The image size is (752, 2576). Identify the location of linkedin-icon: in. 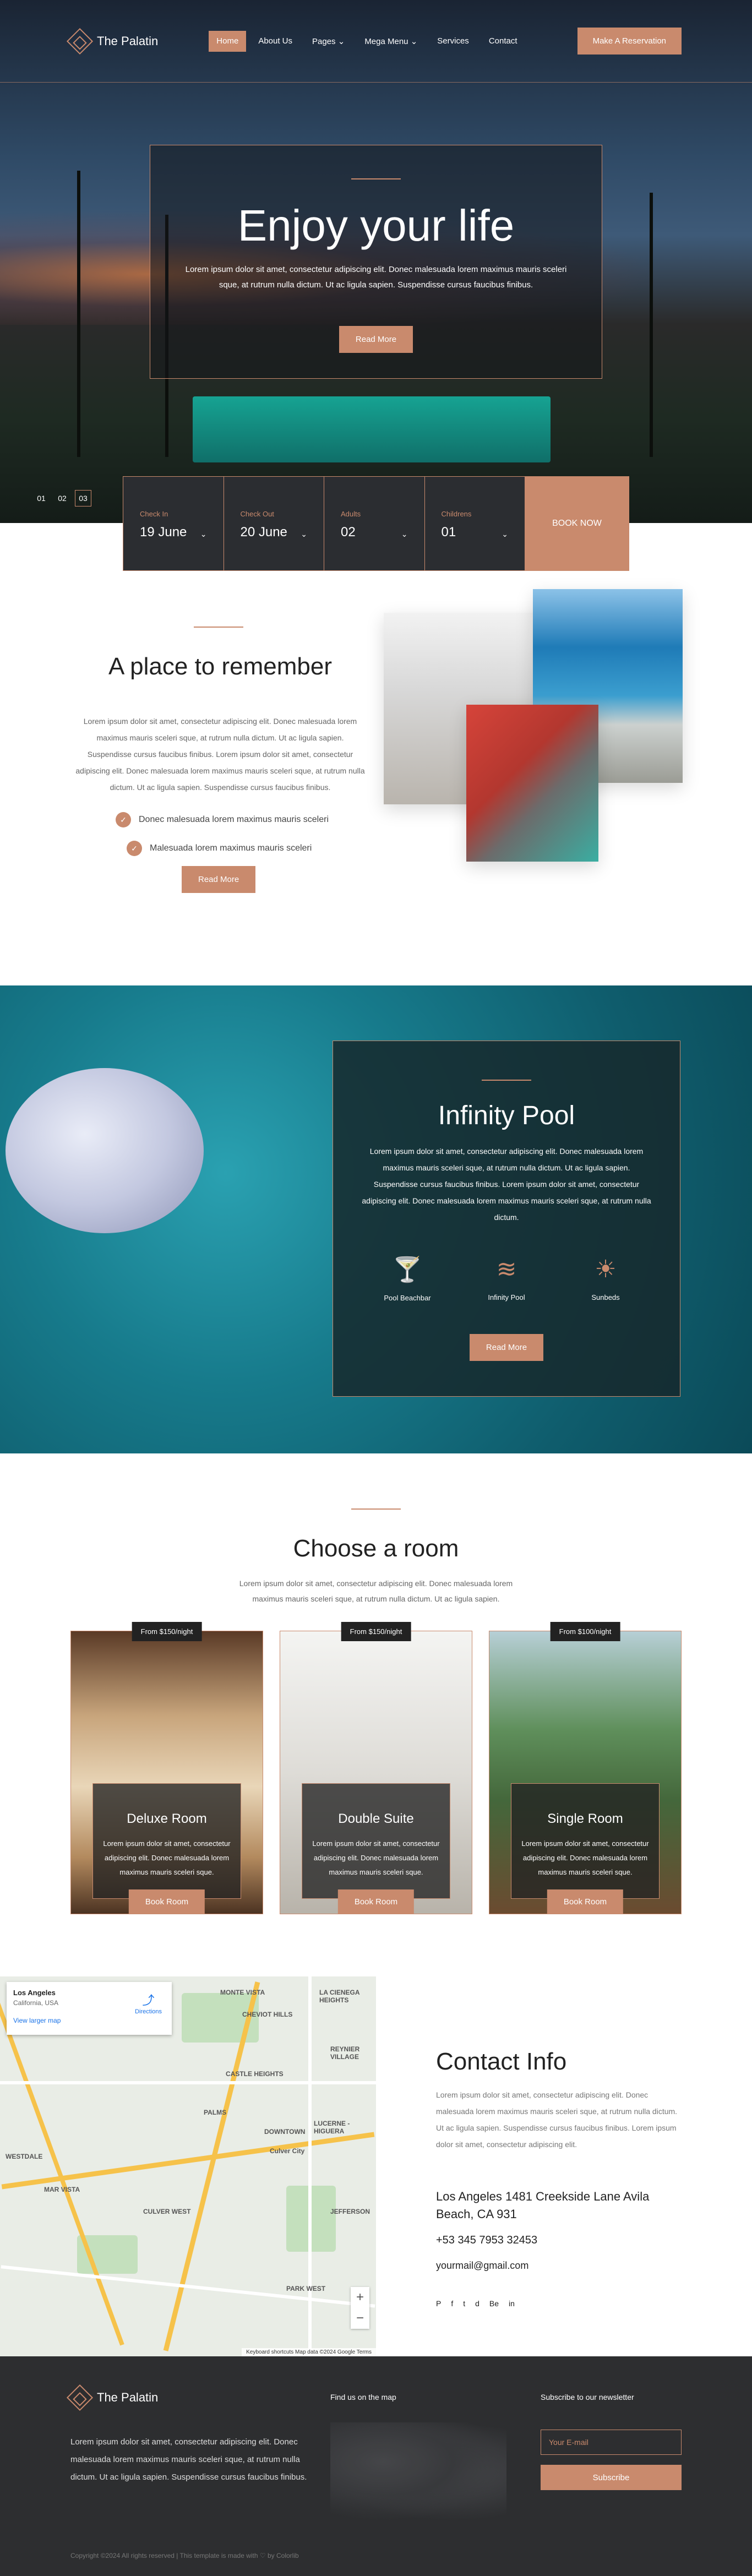
(512, 2303).